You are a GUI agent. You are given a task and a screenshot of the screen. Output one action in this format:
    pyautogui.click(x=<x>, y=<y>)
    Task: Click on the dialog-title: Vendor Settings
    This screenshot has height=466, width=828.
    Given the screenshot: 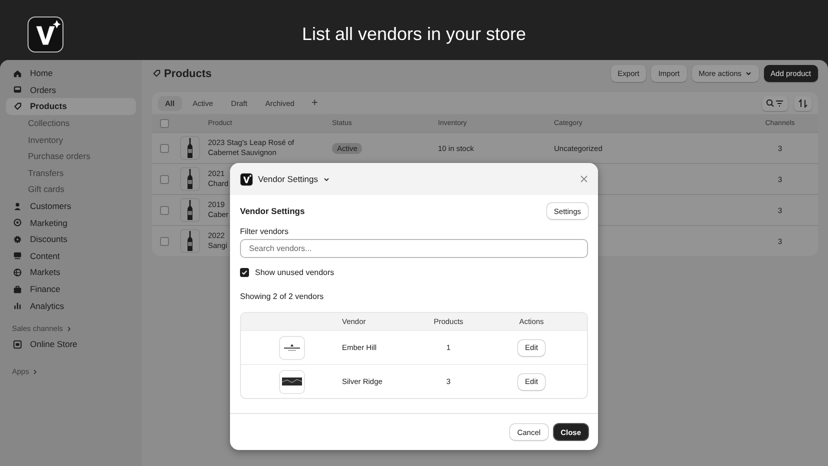 What is the action you would take?
    pyautogui.click(x=288, y=179)
    